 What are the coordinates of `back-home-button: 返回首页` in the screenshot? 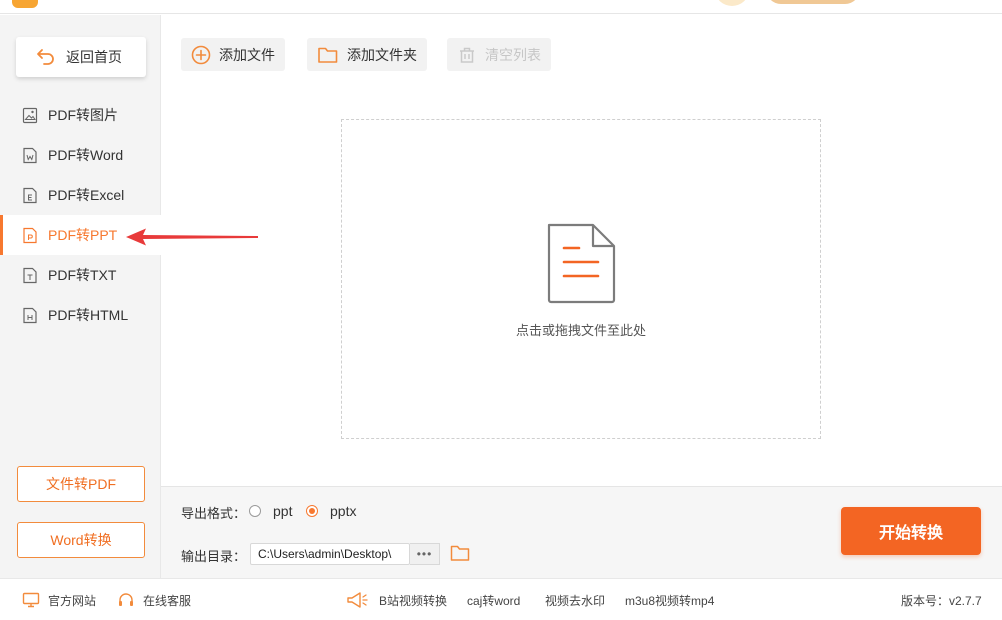 It's located at (81, 57).